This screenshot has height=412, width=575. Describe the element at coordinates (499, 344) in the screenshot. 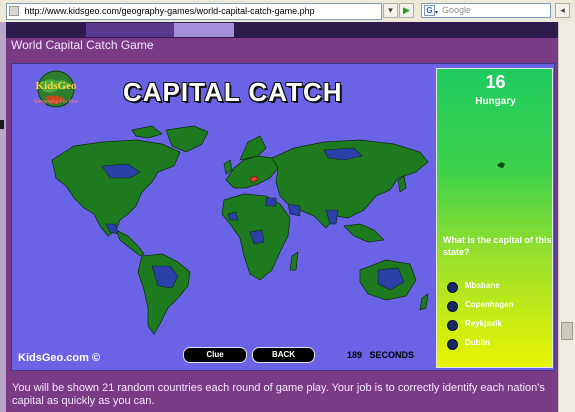

I see `answer-option-4: Dublin` at that location.